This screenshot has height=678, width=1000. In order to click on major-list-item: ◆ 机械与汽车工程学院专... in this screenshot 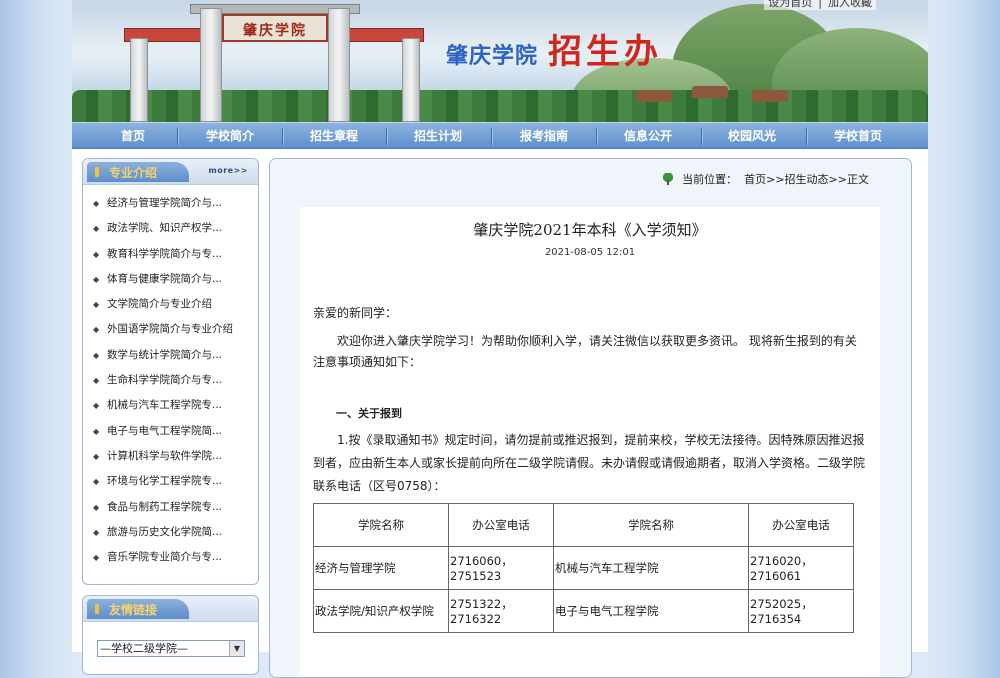, I will do `click(175, 405)`.